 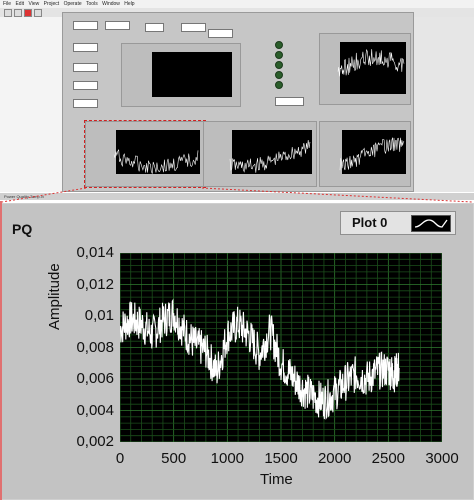 What do you see at coordinates (227, 458) in the screenshot?
I see `x-tick-label: 1000` at bounding box center [227, 458].